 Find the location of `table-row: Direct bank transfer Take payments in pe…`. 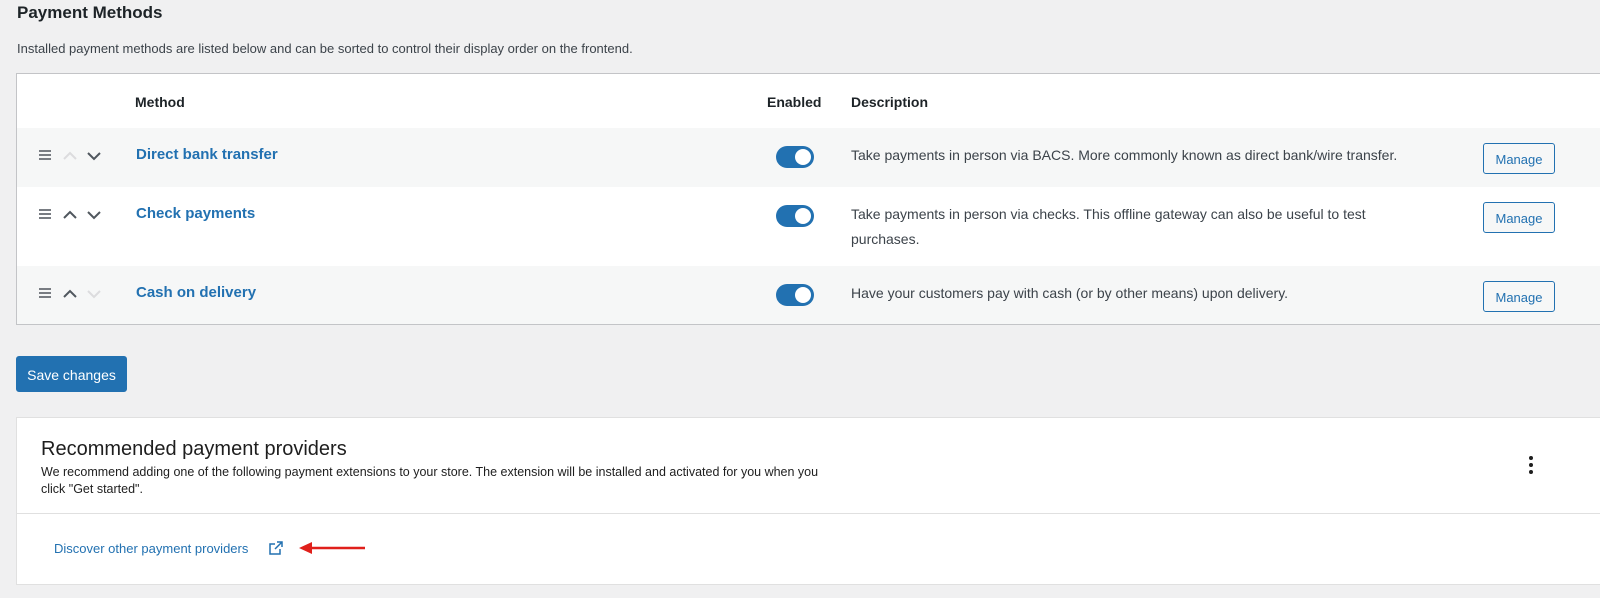

table-row: Direct bank transfer Take payments in pe… is located at coordinates (808, 157).